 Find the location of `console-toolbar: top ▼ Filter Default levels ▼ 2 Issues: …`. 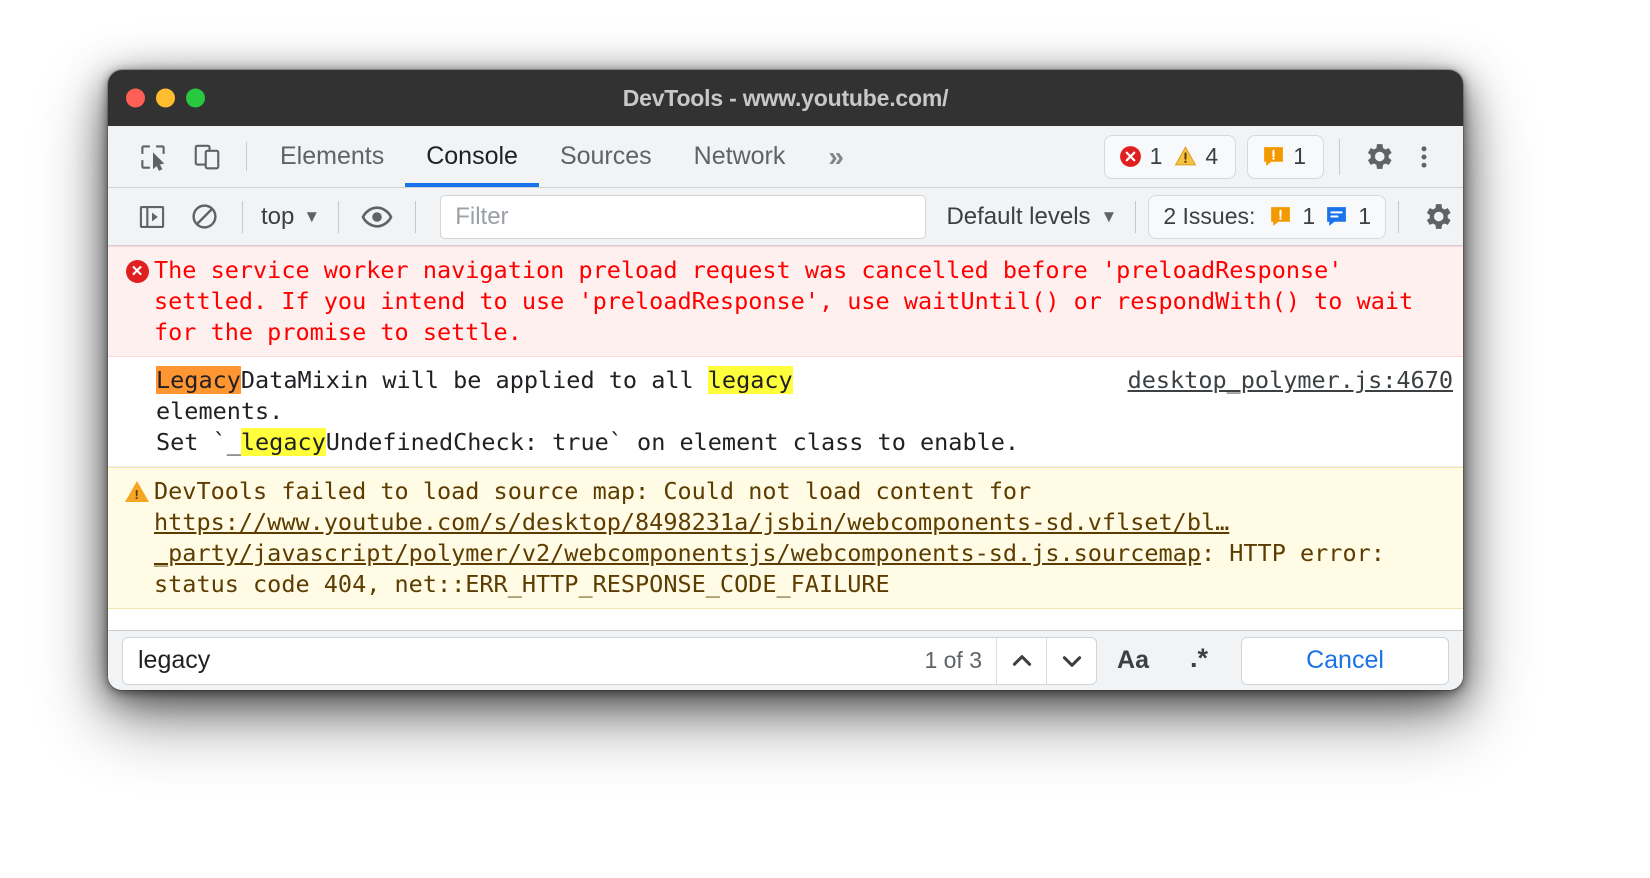

console-toolbar: top ▼ Filter Default levels ▼ 2 Issues: … is located at coordinates (785, 217).